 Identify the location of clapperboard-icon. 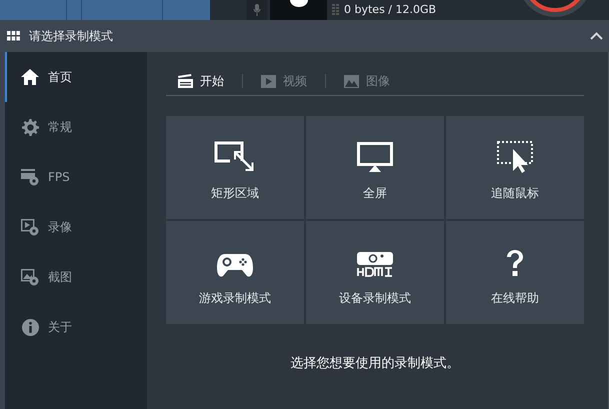
(185, 81).